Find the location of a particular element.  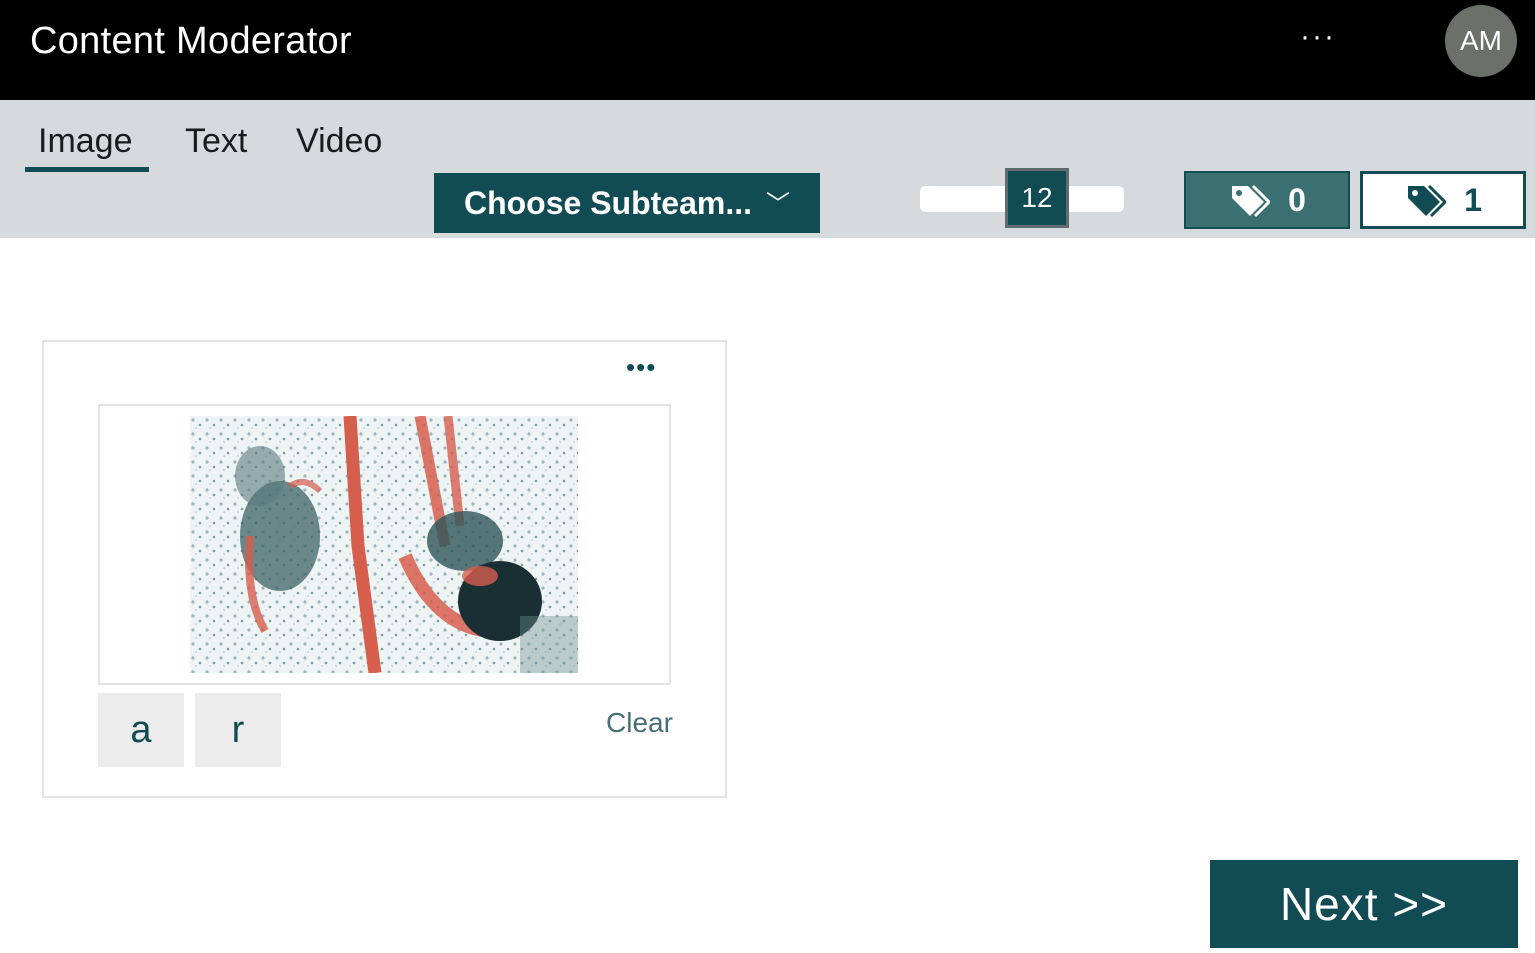

chevron-down-icon: ﹀ is located at coordinates (778, 204).